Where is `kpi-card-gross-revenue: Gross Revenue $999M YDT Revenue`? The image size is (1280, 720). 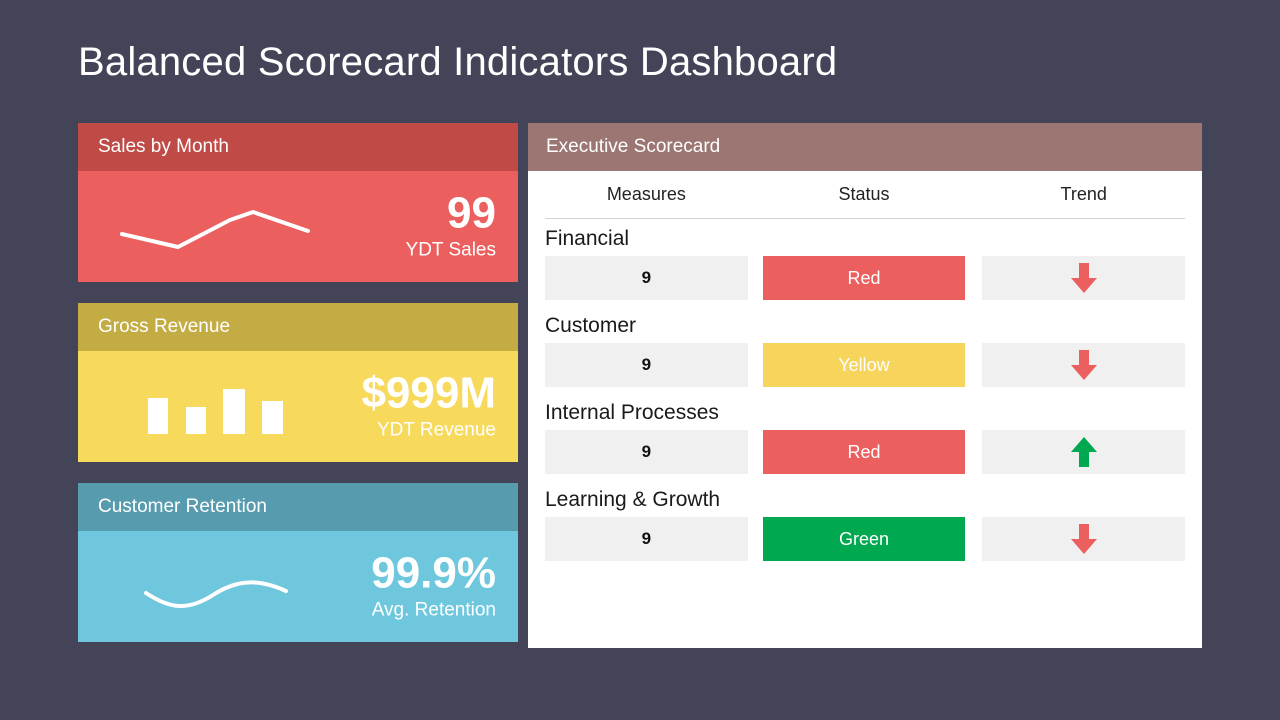 kpi-card-gross-revenue: Gross Revenue $999M YDT Revenue is located at coordinates (298, 382).